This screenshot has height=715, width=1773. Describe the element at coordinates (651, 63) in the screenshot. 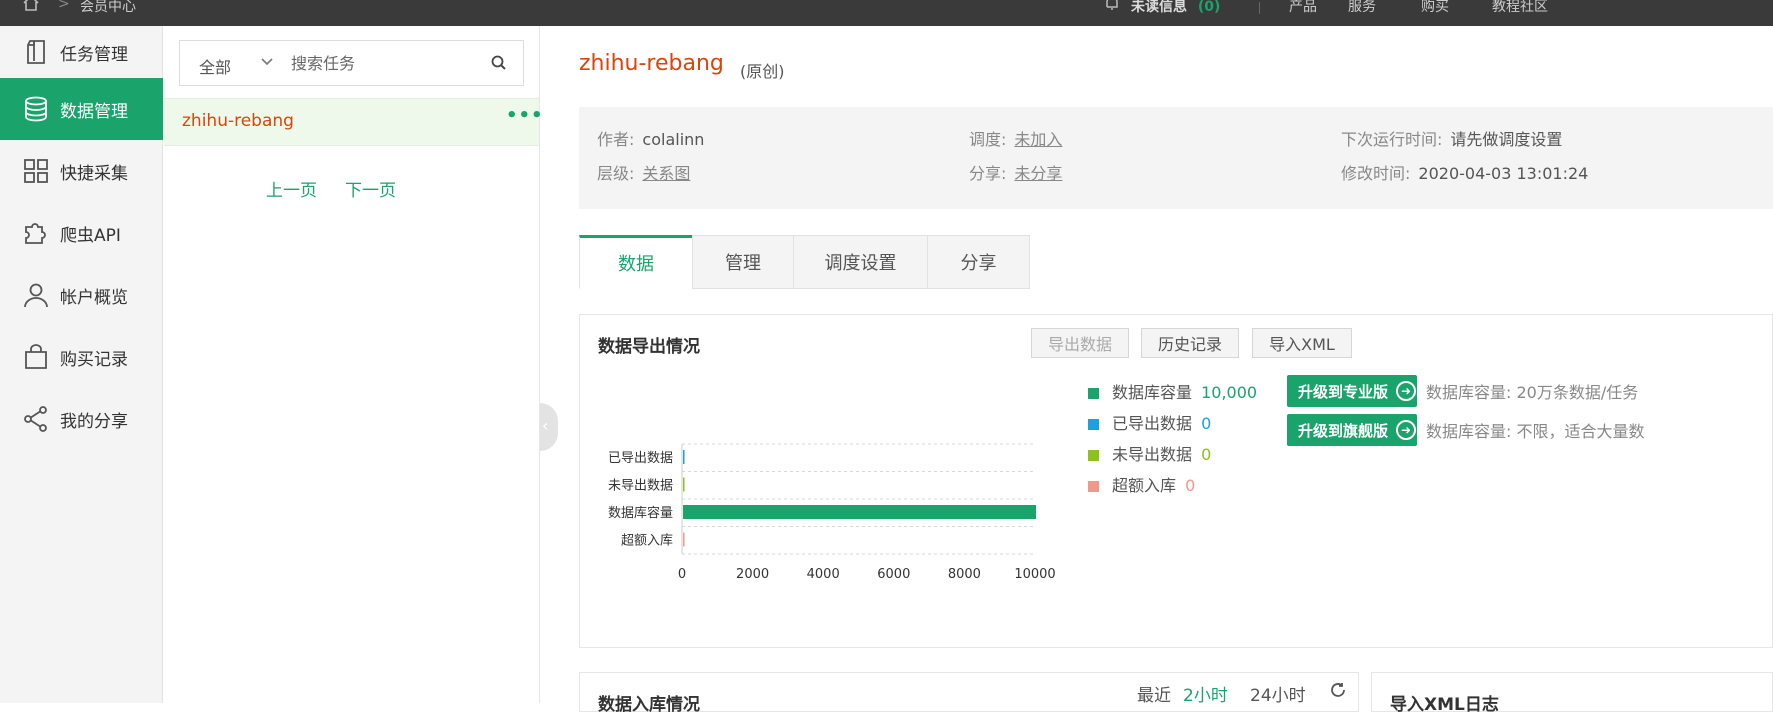

I see `page-title: zhihu-rebang` at that location.